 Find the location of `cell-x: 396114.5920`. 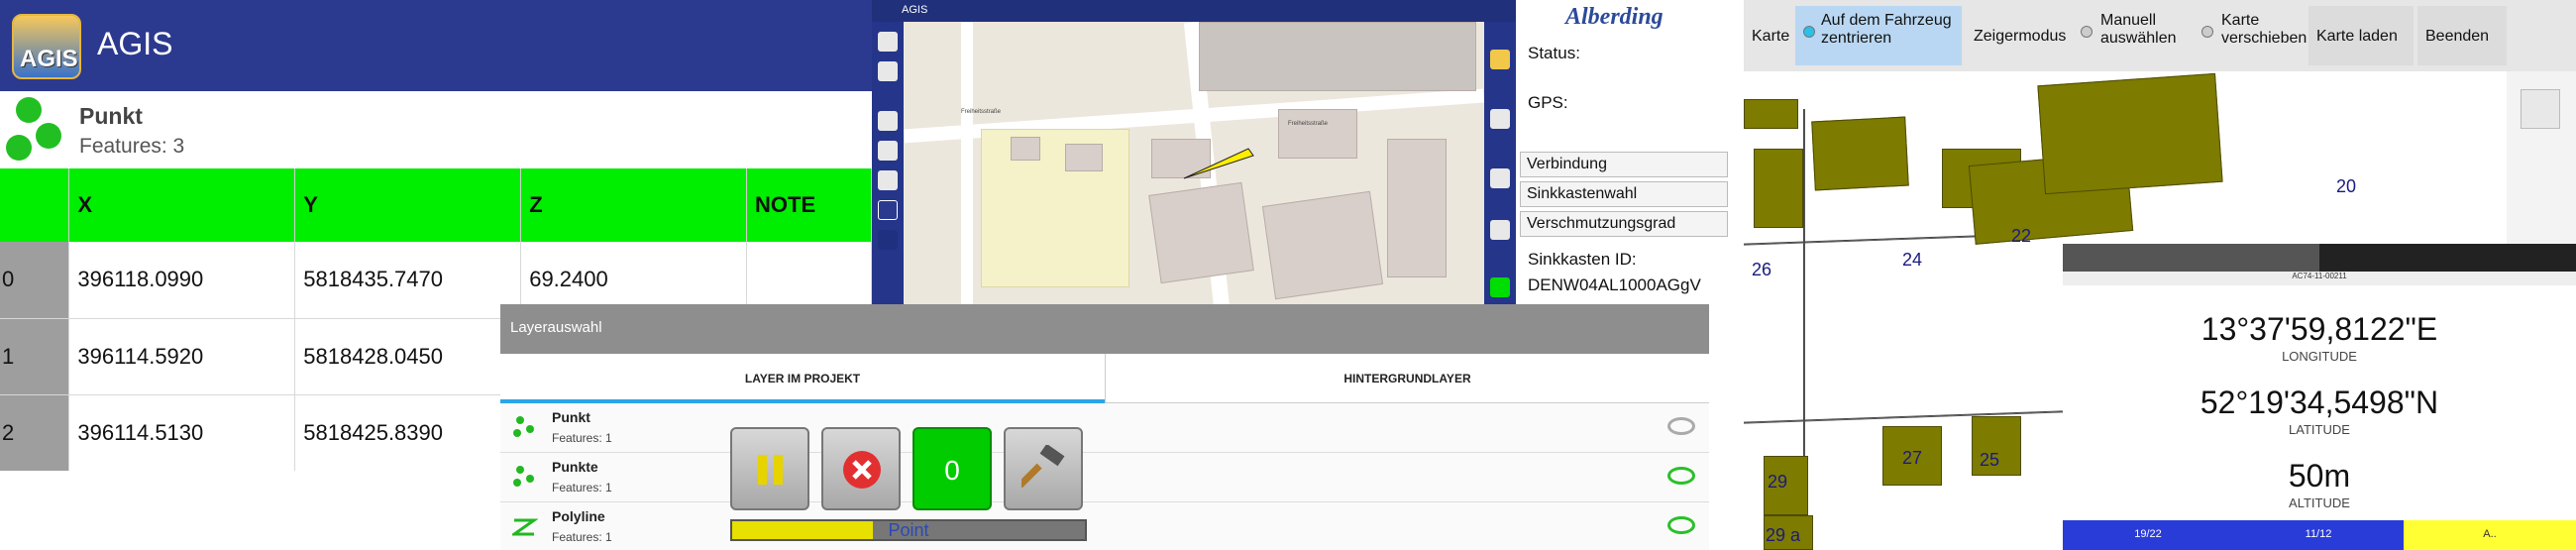

cell-x: 396114.5920 is located at coordinates (182, 356).